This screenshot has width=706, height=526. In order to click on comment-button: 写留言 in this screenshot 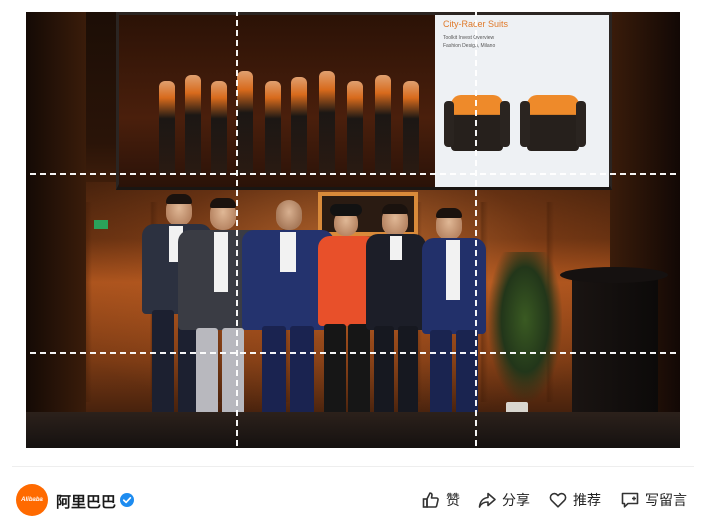, I will do `click(653, 500)`.